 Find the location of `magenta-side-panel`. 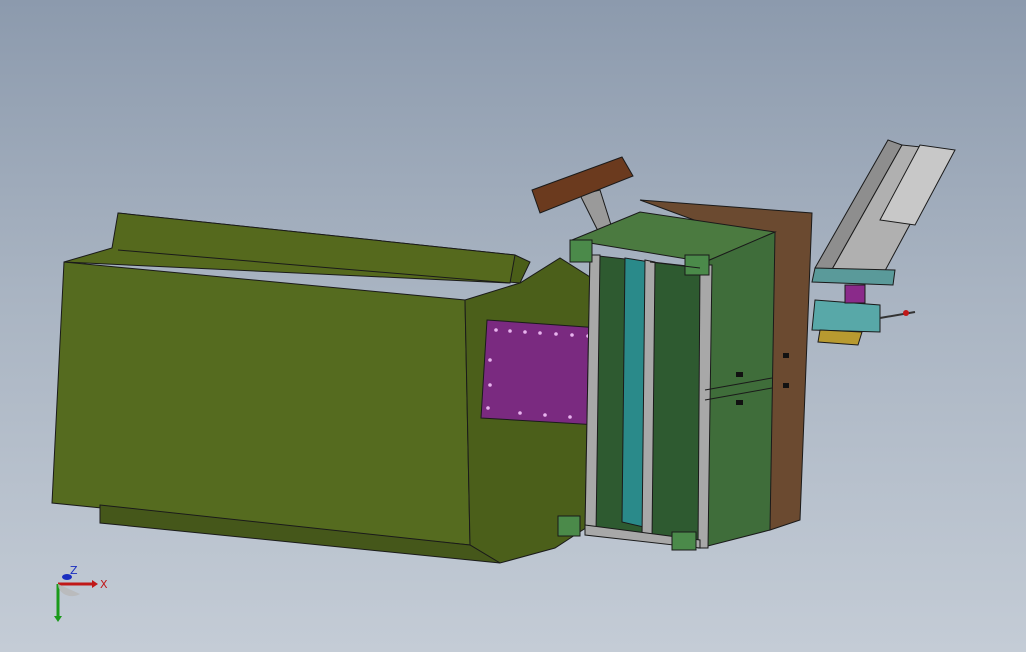

magenta-side-panel is located at coordinates (540, 372).